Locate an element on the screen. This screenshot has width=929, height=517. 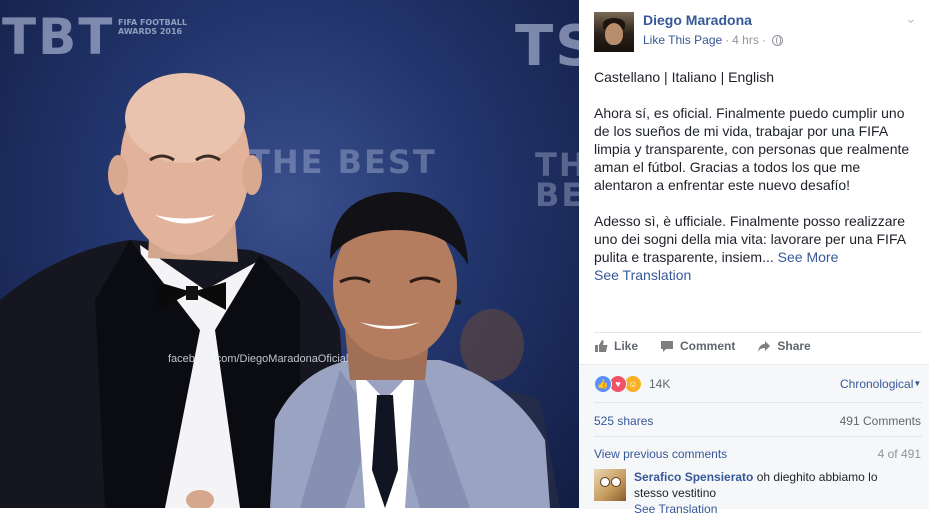
post-meta: Like This Page · 4 hrs · is located at coordinates (713, 40).